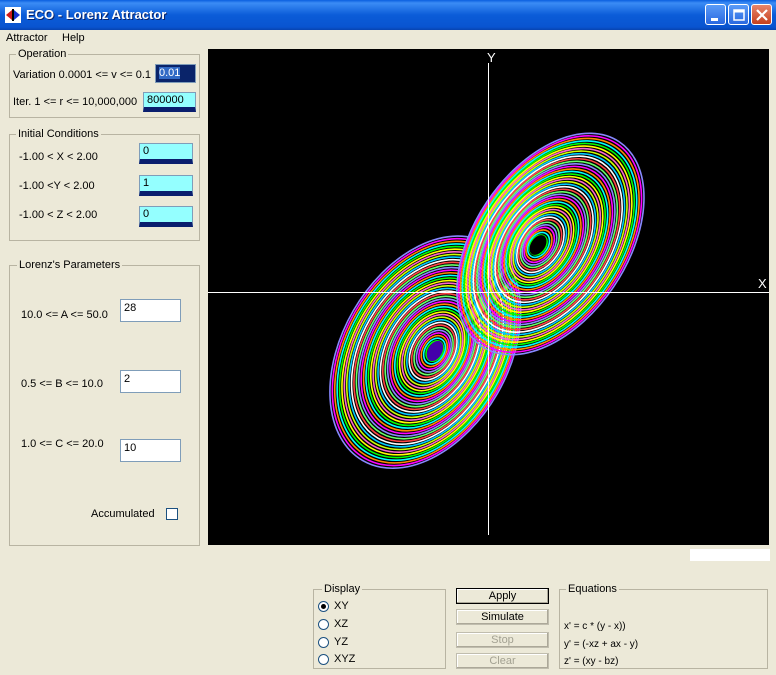  What do you see at coordinates (341, 624) in the screenshot?
I see `radio-xz-label: XZ` at bounding box center [341, 624].